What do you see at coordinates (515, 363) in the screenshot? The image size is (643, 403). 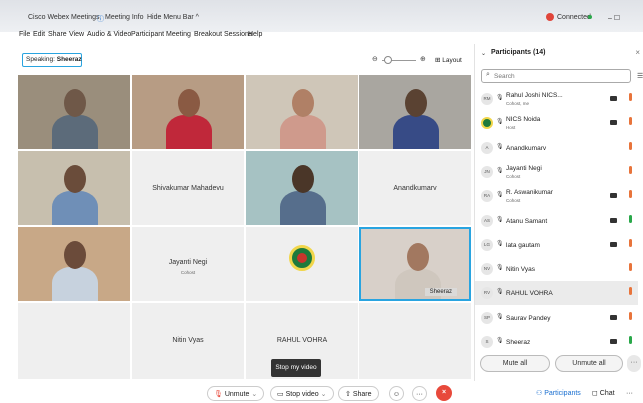 I see `mute-all-button: Mute all` at bounding box center [515, 363].